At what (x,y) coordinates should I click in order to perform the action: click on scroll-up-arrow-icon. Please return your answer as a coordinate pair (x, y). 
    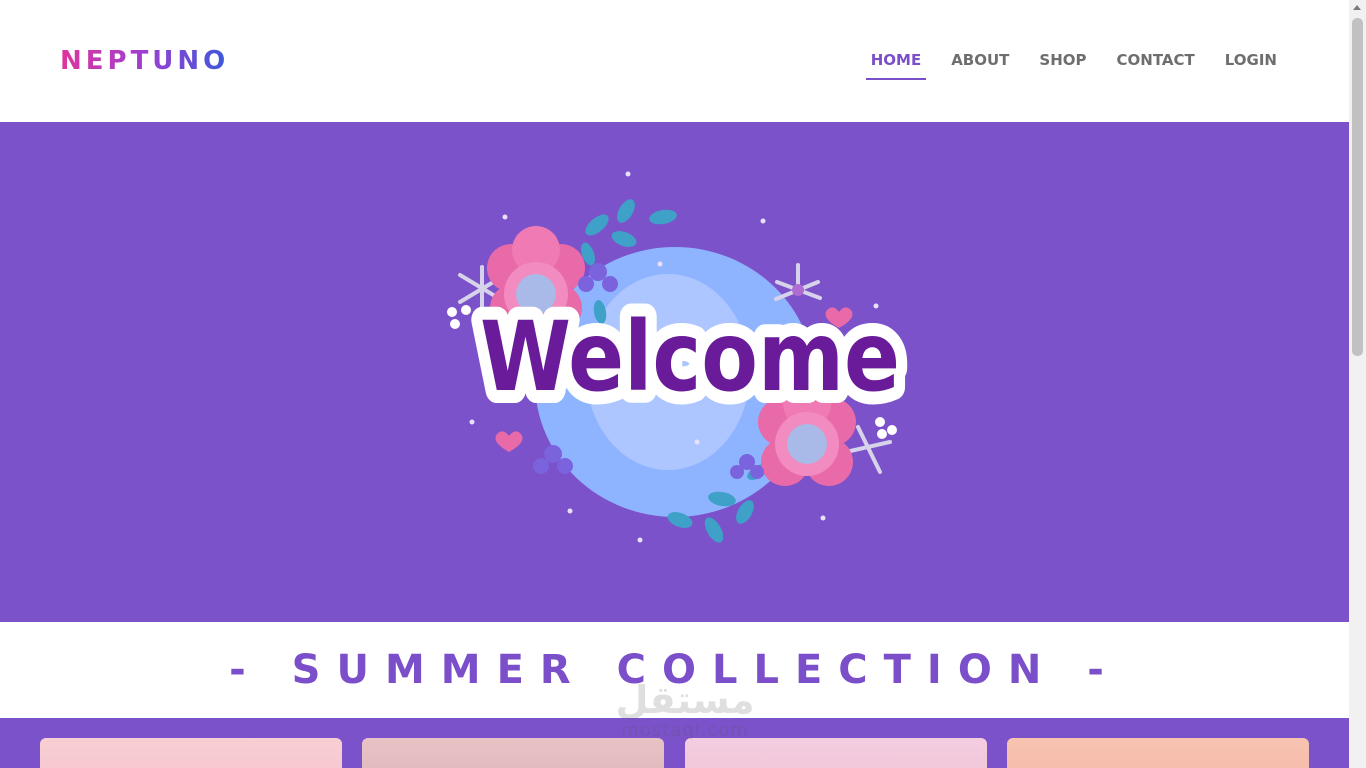
    Looking at the image, I should click on (1357, 7).